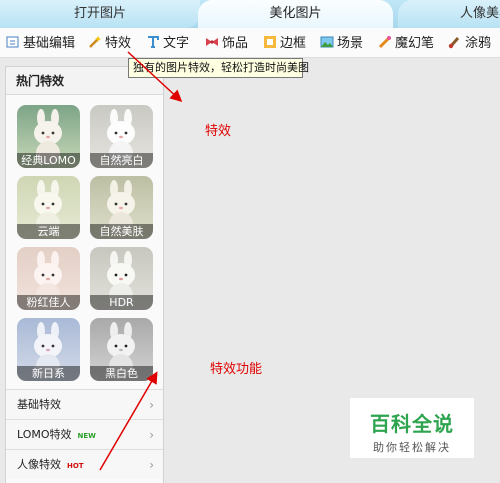 This screenshot has height=483, width=500. What do you see at coordinates (236, 369) in the screenshot?
I see `annotation-effects-function: 特效功能` at bounding box center [236, 369].